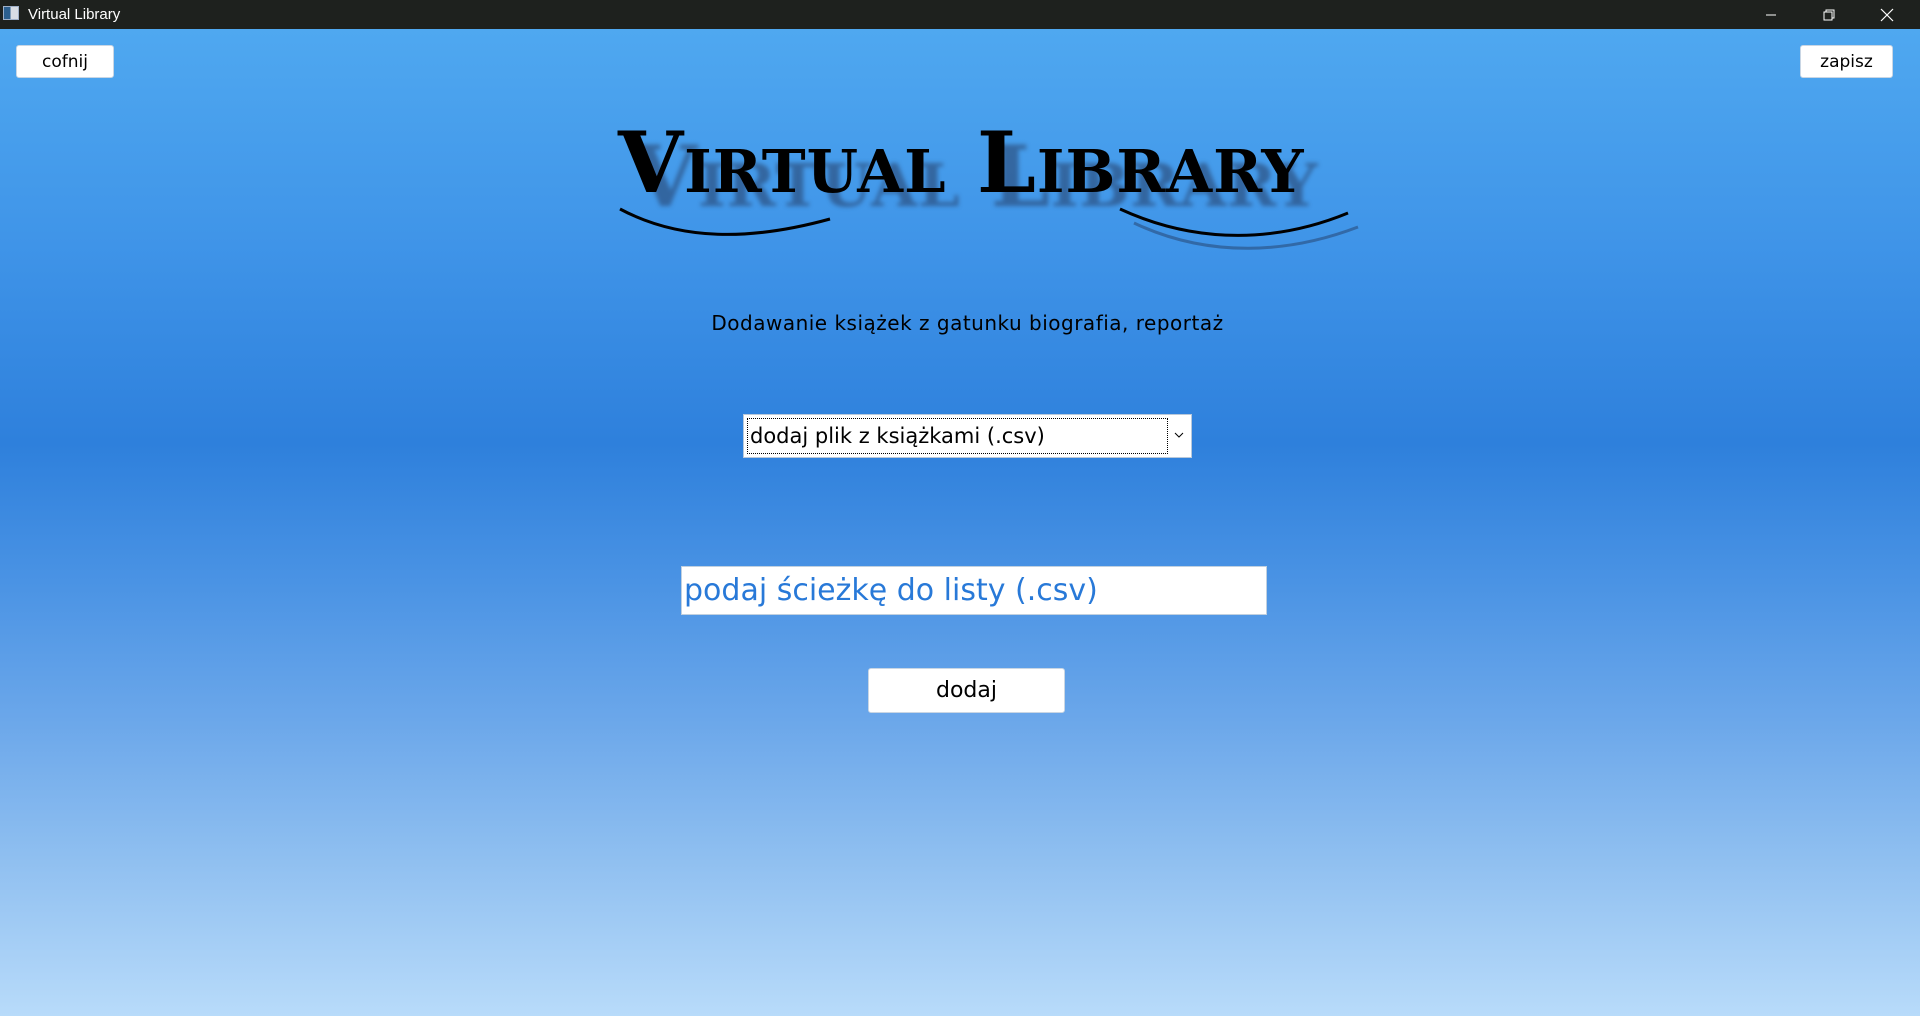 The width and height of the screenshot is (1920, 1016). I want to click on csv-path-input, so click(974, 590).